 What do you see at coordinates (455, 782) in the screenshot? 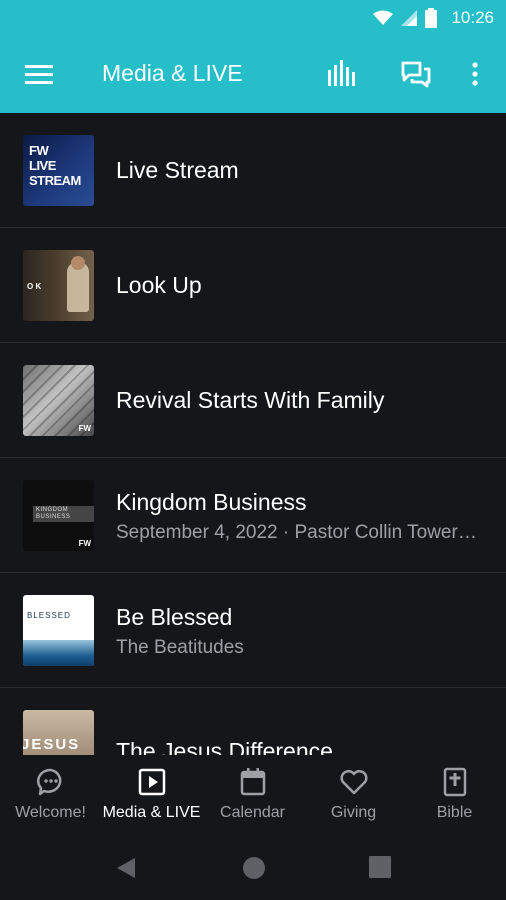
I see `bible-icon` at bounding box center [455, 782].